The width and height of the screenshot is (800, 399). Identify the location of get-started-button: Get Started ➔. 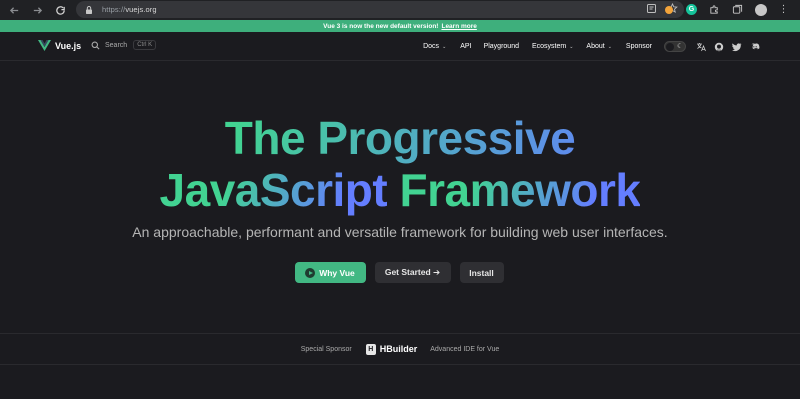
(412, 272).